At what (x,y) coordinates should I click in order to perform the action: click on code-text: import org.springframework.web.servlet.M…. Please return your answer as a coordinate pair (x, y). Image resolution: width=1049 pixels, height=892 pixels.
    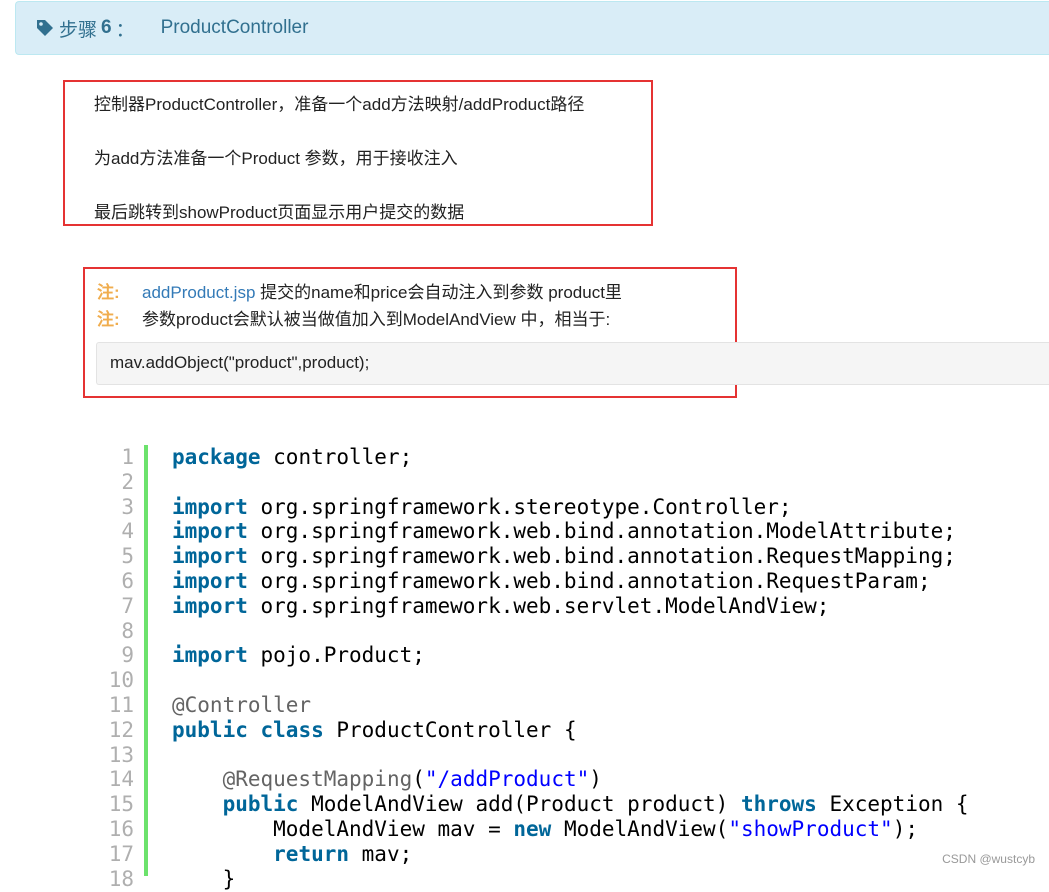
    Looking at the image, I should click on (500, 606).